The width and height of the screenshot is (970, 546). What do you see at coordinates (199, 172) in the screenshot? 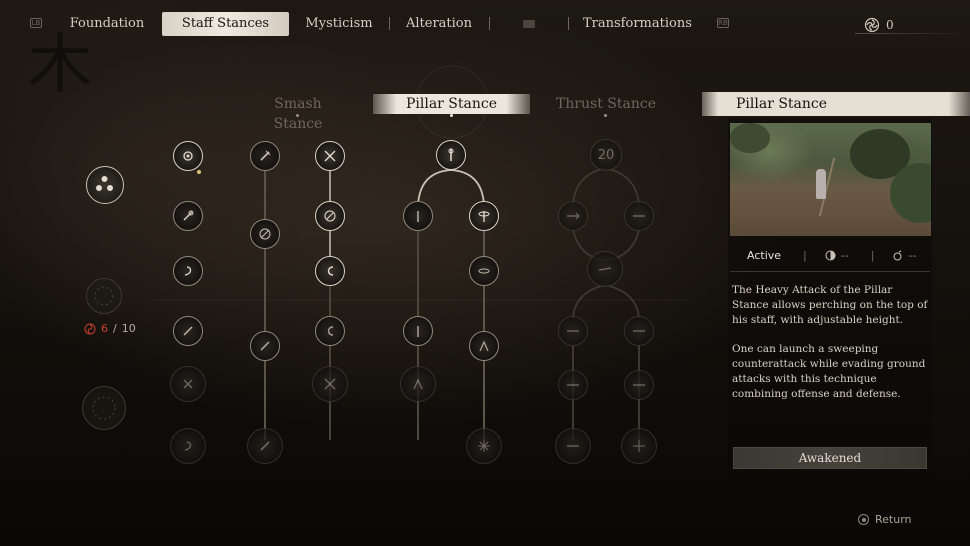
I see `upgrade-dot` at bounding box center [199, 172].